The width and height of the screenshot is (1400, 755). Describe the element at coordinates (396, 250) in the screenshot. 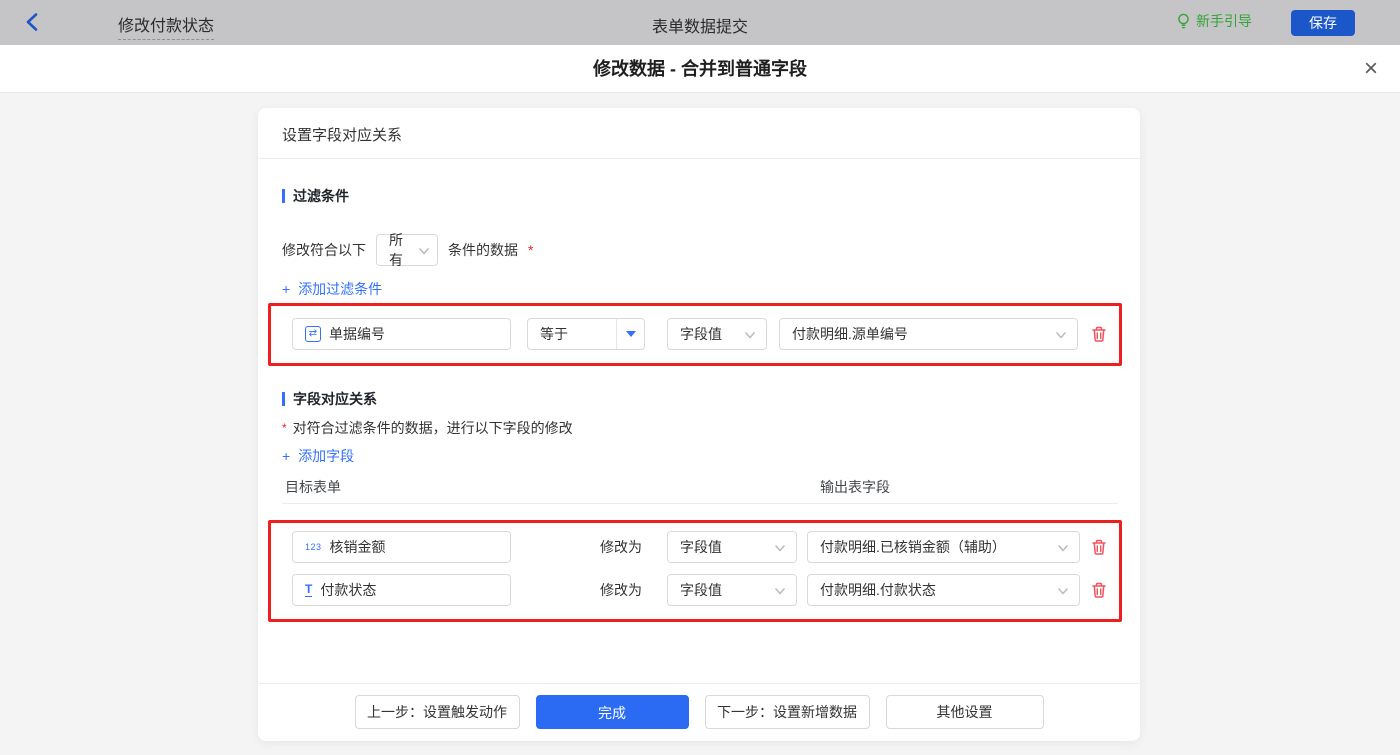

I see `match-mode-value: 所有` at that location.